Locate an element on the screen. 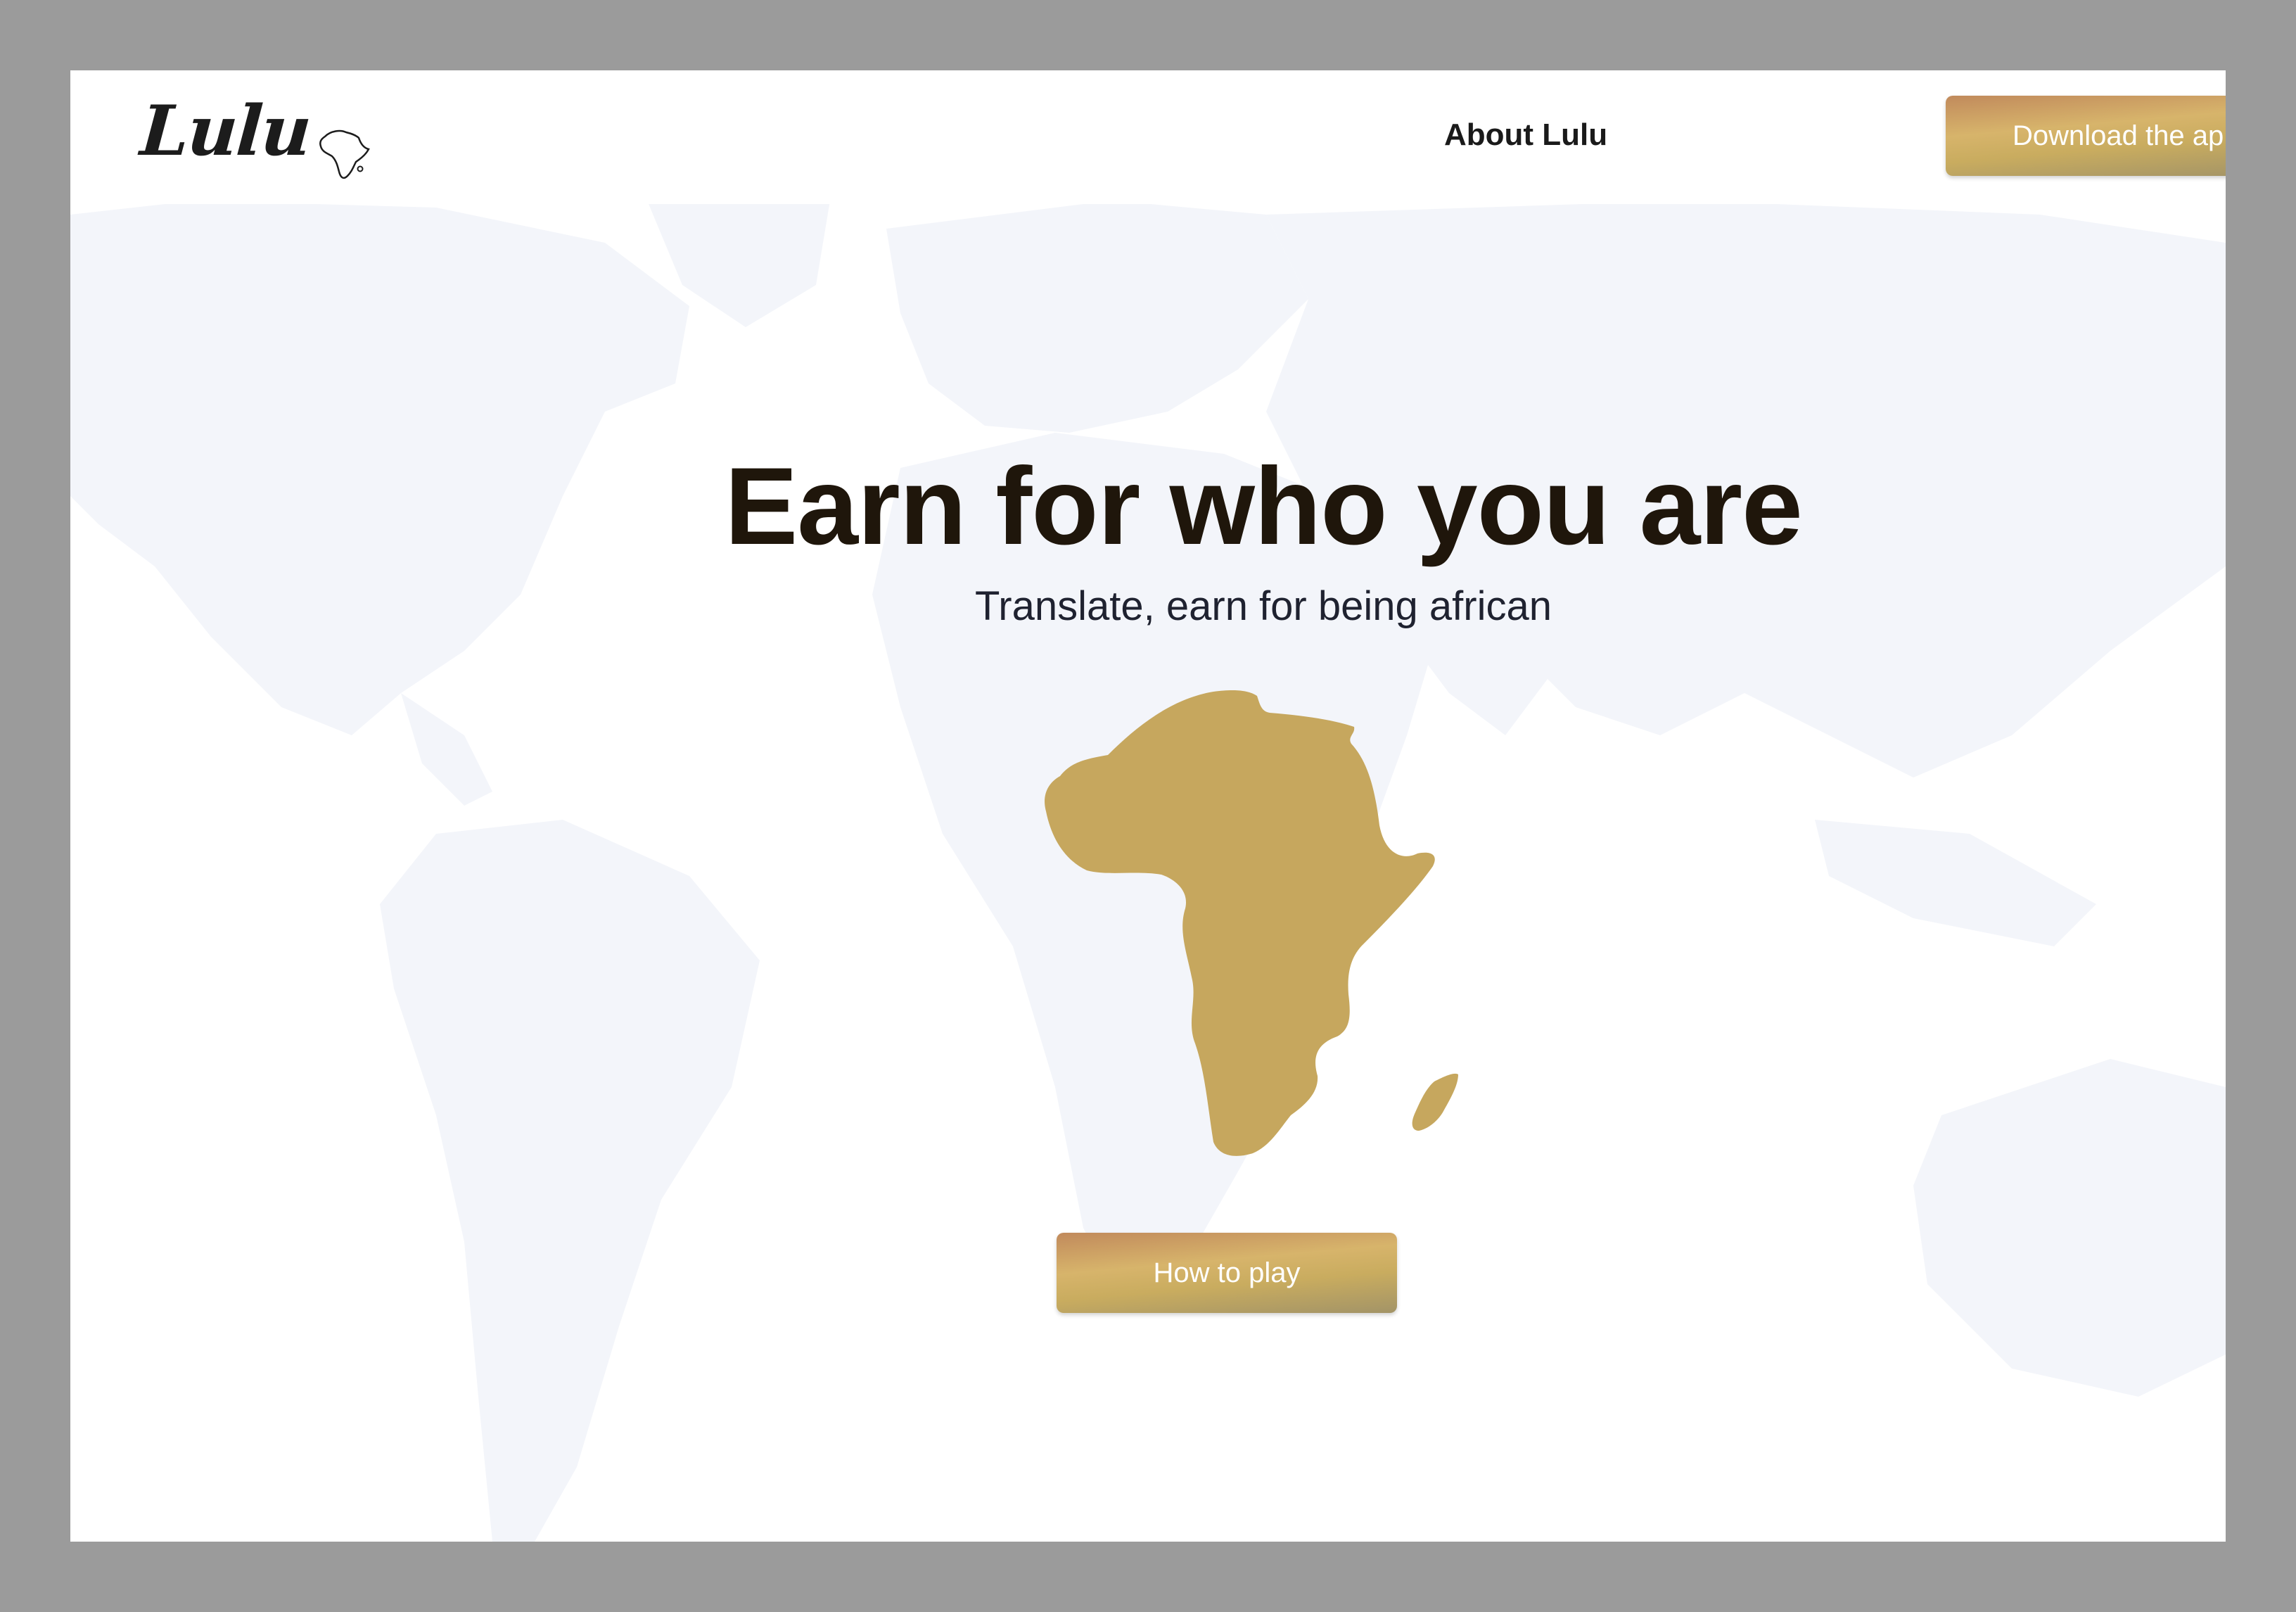  about-lulu-link: About Lulu is located at coordinates (1526, 135).